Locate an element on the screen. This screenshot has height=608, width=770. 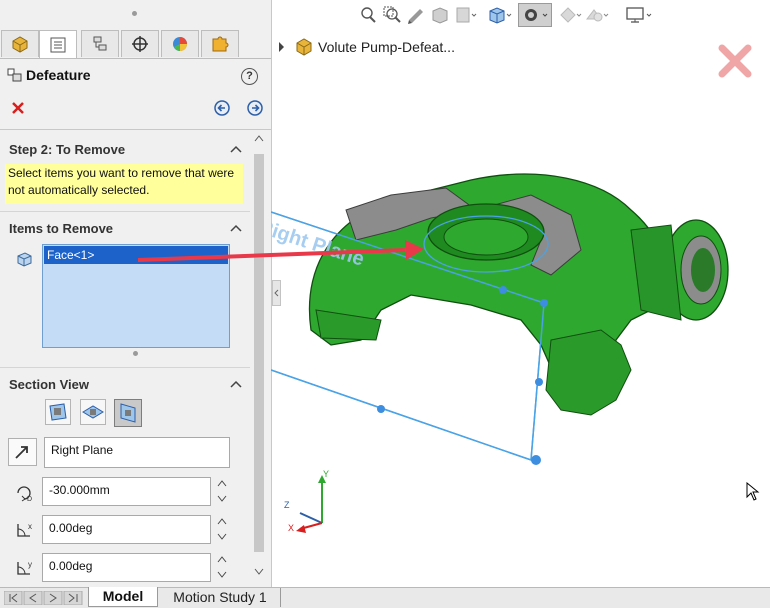
panel-splitter-grip is located at coordinates (134, 13).